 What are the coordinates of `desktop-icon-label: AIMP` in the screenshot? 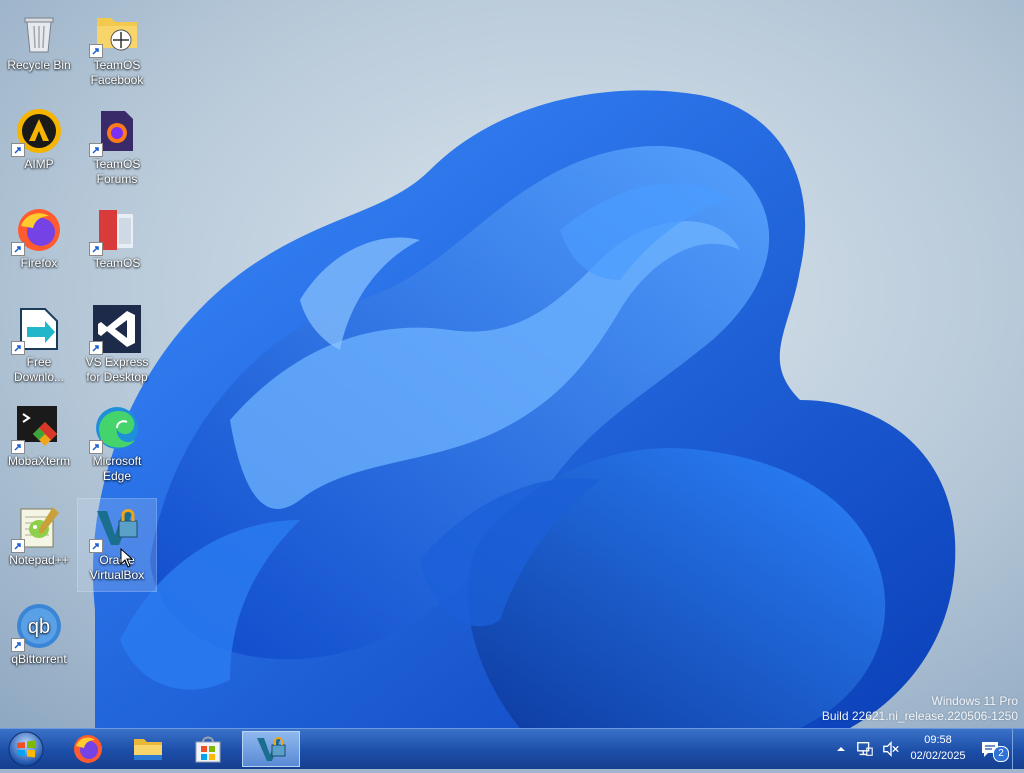 It's located at (39, 164).